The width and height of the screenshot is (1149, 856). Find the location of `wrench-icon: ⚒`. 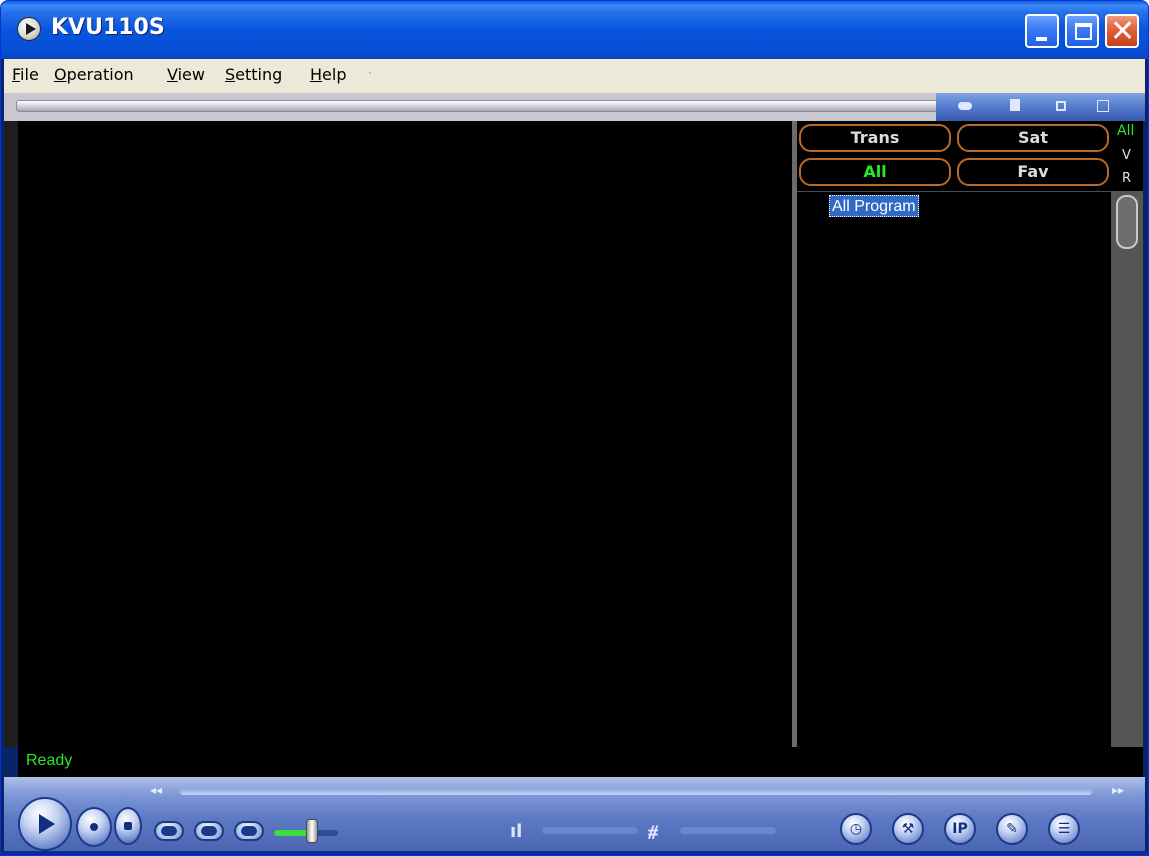

wrench-icon: ⚒ is located at coordinates (908, 829).